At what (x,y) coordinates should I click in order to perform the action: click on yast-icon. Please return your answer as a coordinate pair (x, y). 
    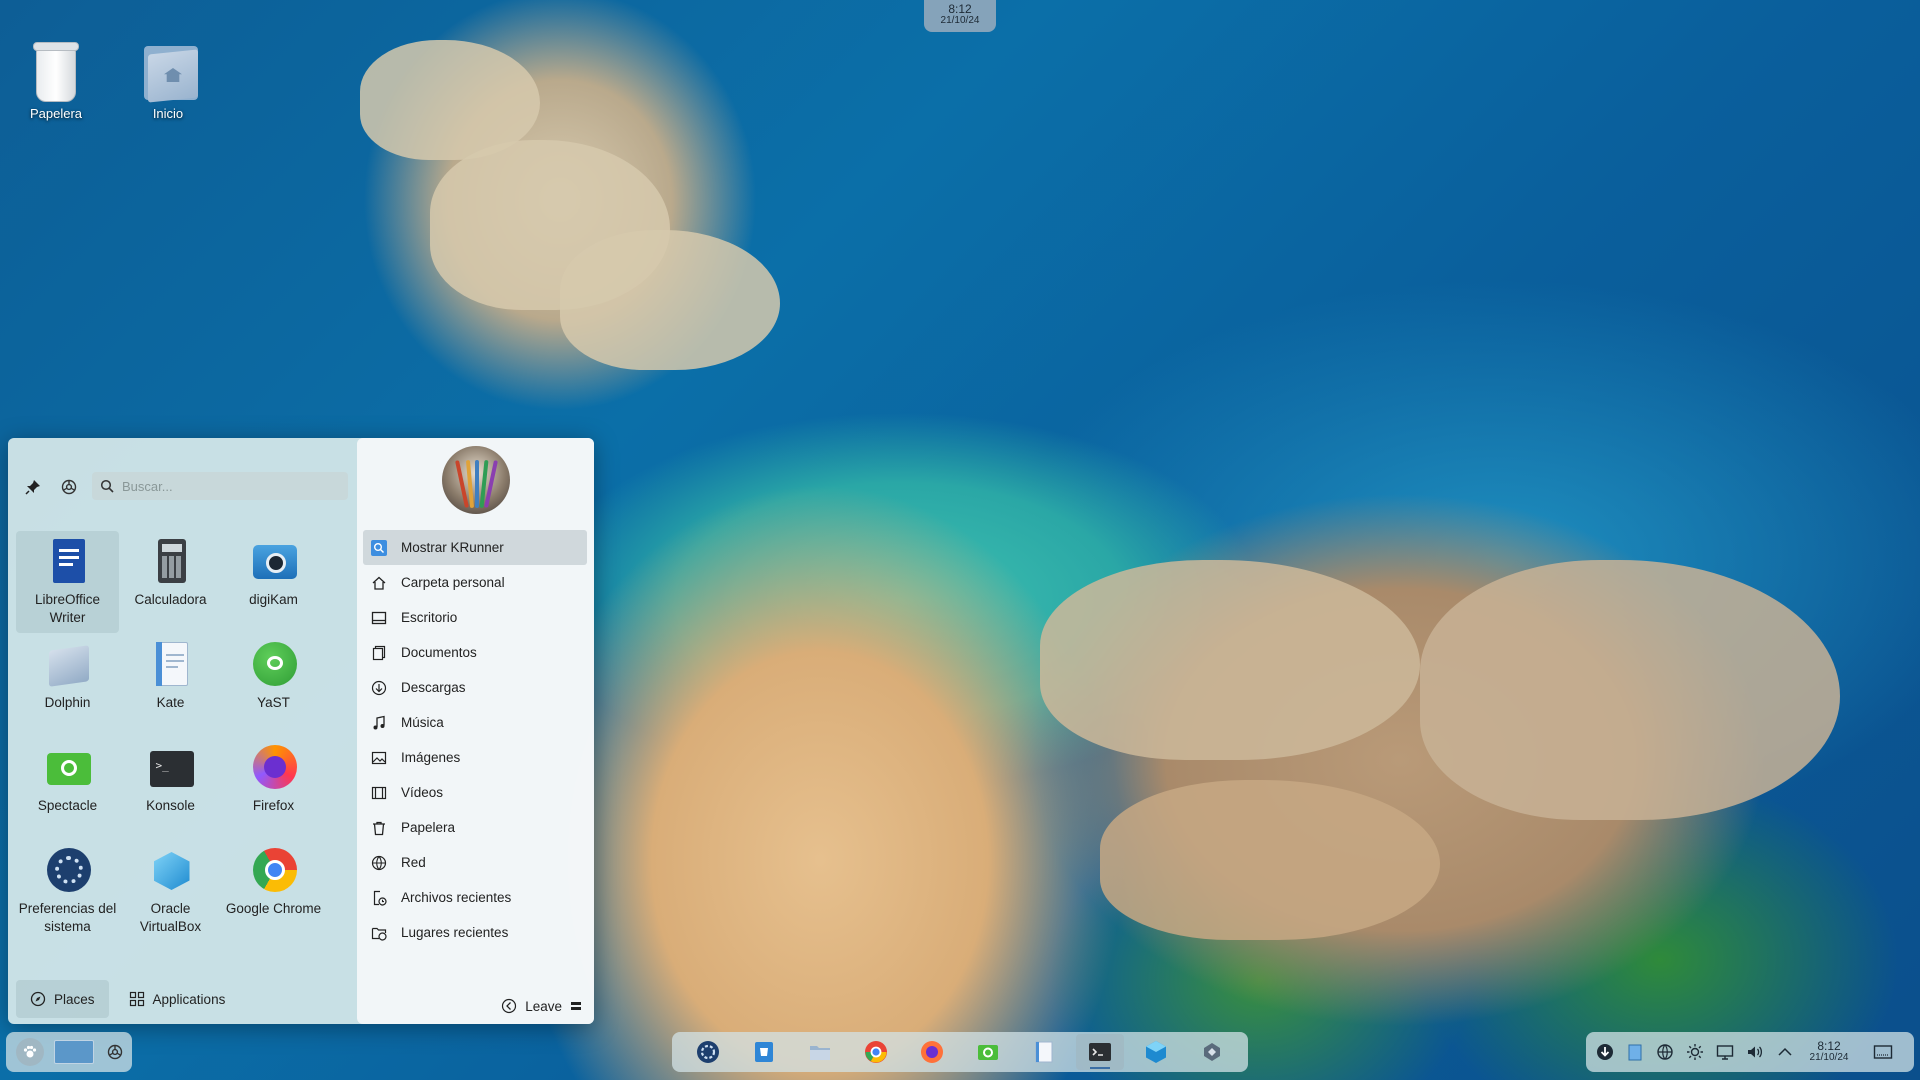
    Looking at the image, I should click on (708, 1052).